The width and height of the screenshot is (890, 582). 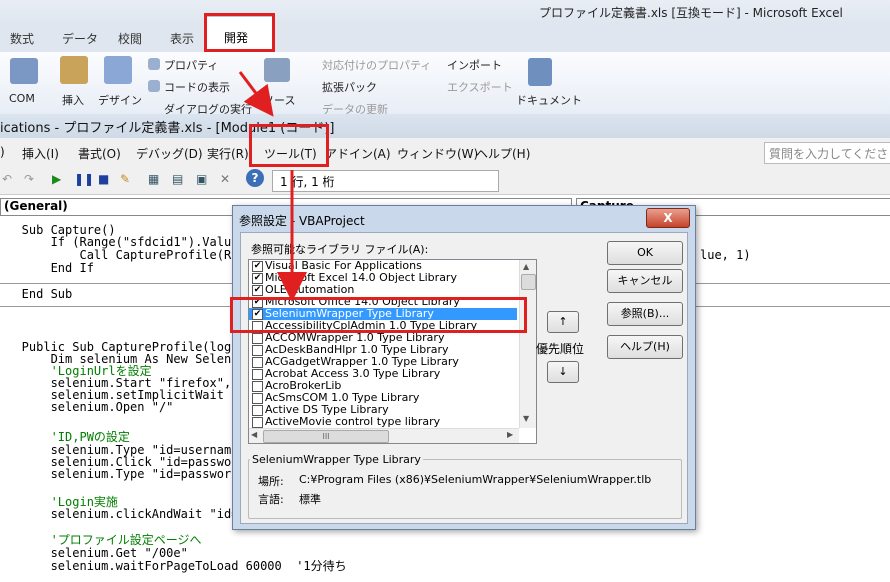 I want to click on annotation-arrows, so click(x=272, y=186).